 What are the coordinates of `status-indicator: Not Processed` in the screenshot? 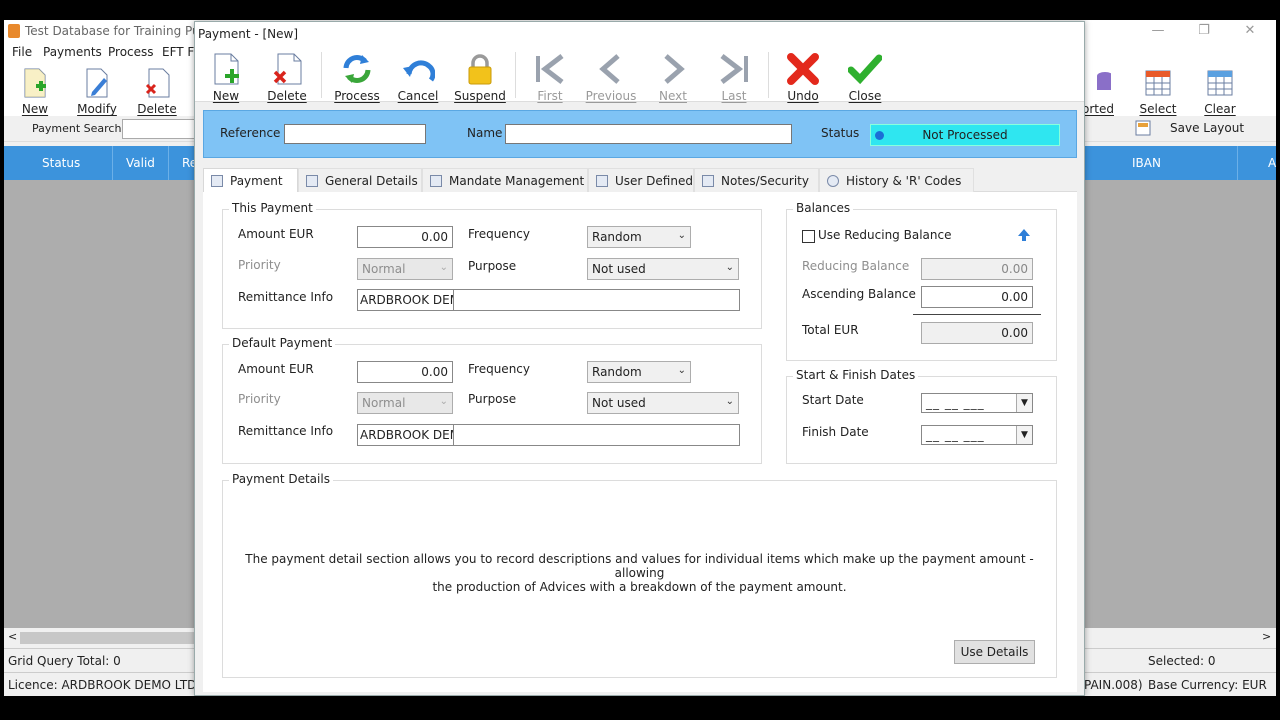 It's located at (965, 135).